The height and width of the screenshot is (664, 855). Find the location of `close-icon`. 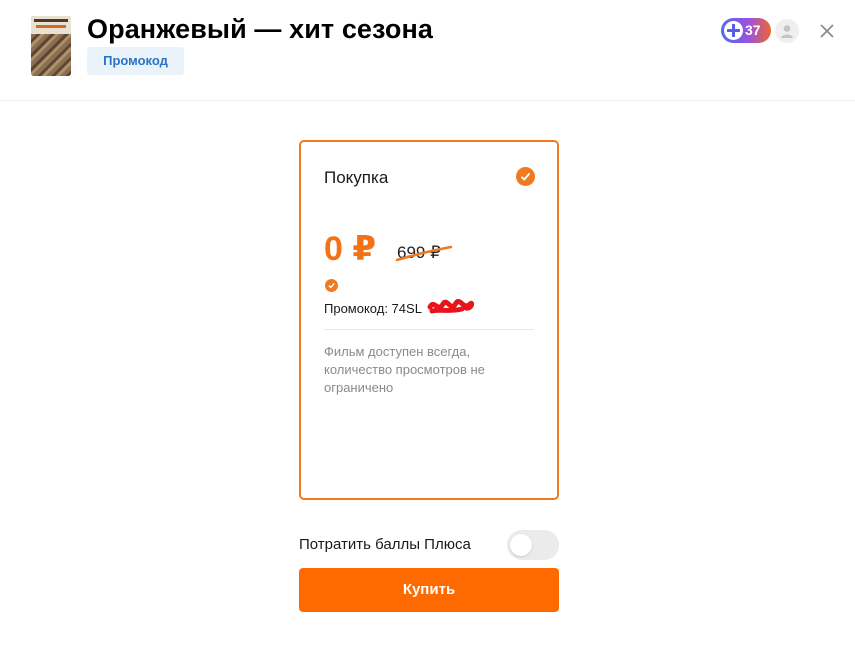

close-icon is located at coordinates (827, 31).